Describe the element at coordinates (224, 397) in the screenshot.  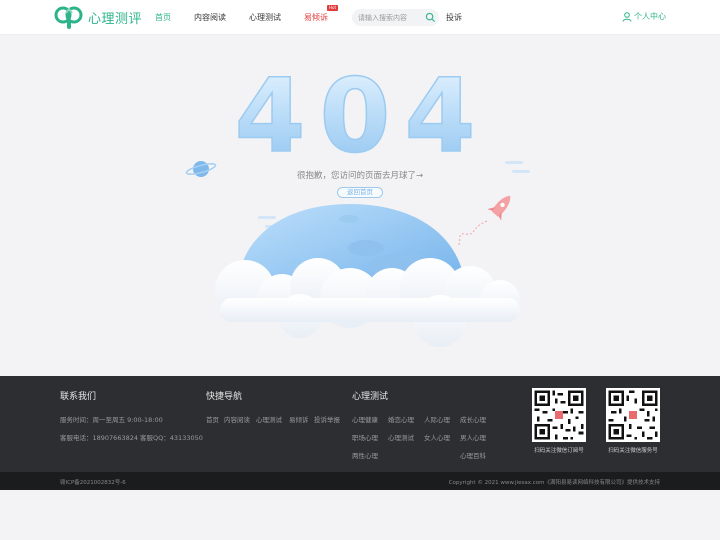
I see `quick-nav-title: 快捷导航` at that location.